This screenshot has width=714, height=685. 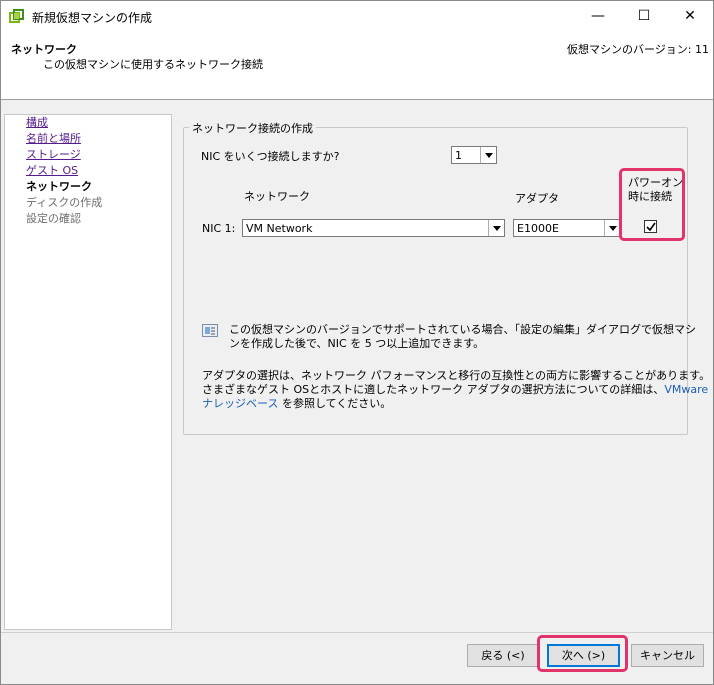 I want to click on step-name-location: 名前と場所, so click(x=53, y=139).